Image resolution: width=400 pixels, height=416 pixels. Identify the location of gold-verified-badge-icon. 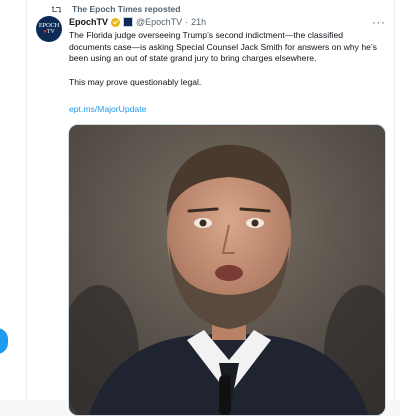
(116, 22).